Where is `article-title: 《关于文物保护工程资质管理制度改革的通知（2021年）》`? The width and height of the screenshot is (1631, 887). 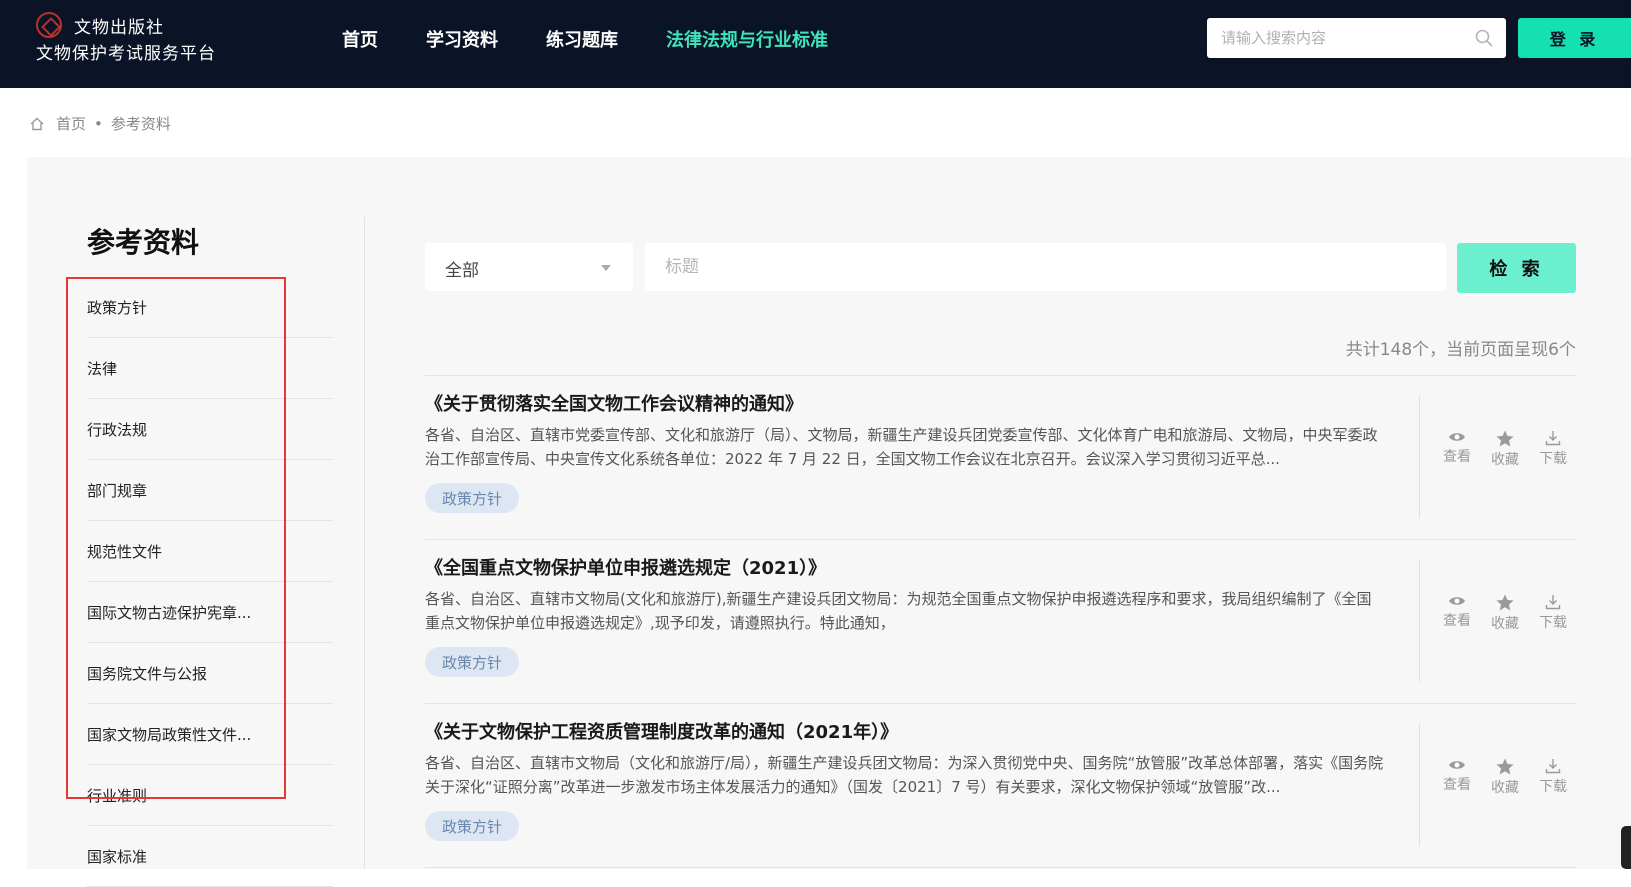 article-title: 《关于文物保护工程资质管理制度改革的通知（2021年）》 is located at coordinates (661, 731).